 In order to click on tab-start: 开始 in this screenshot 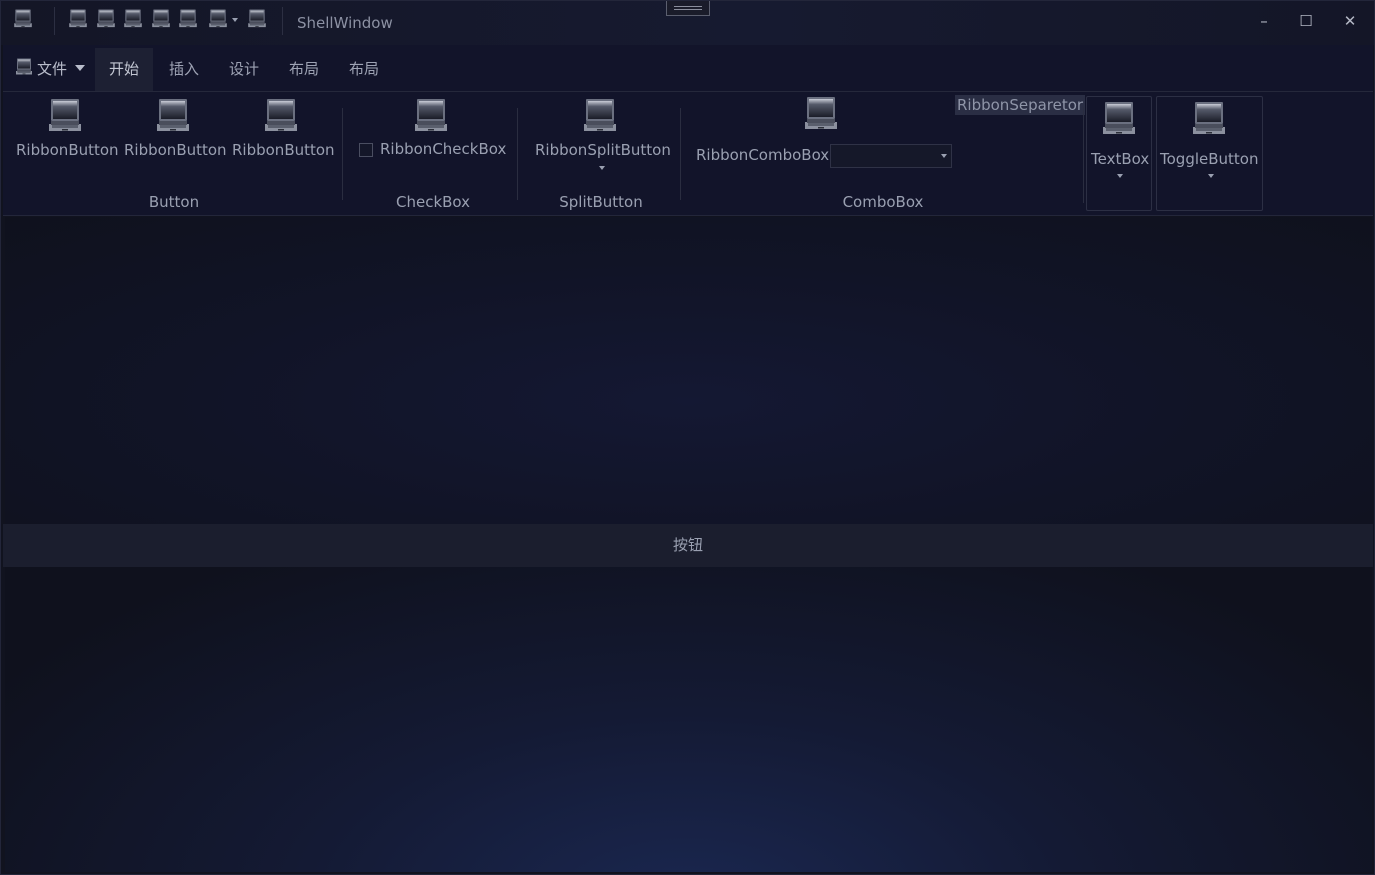, I will do `click(124, 69)`.